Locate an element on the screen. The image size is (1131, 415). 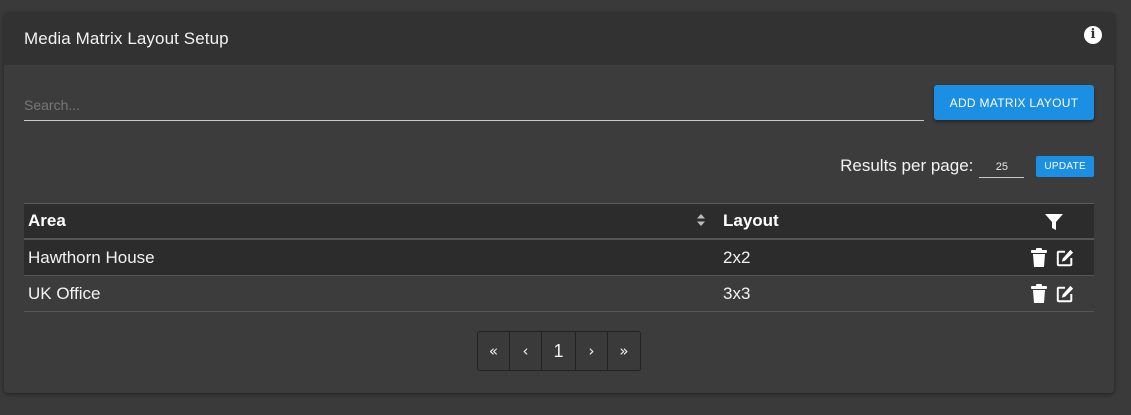
area-cell: Hawthorn House is located at coordinates (91, 257).